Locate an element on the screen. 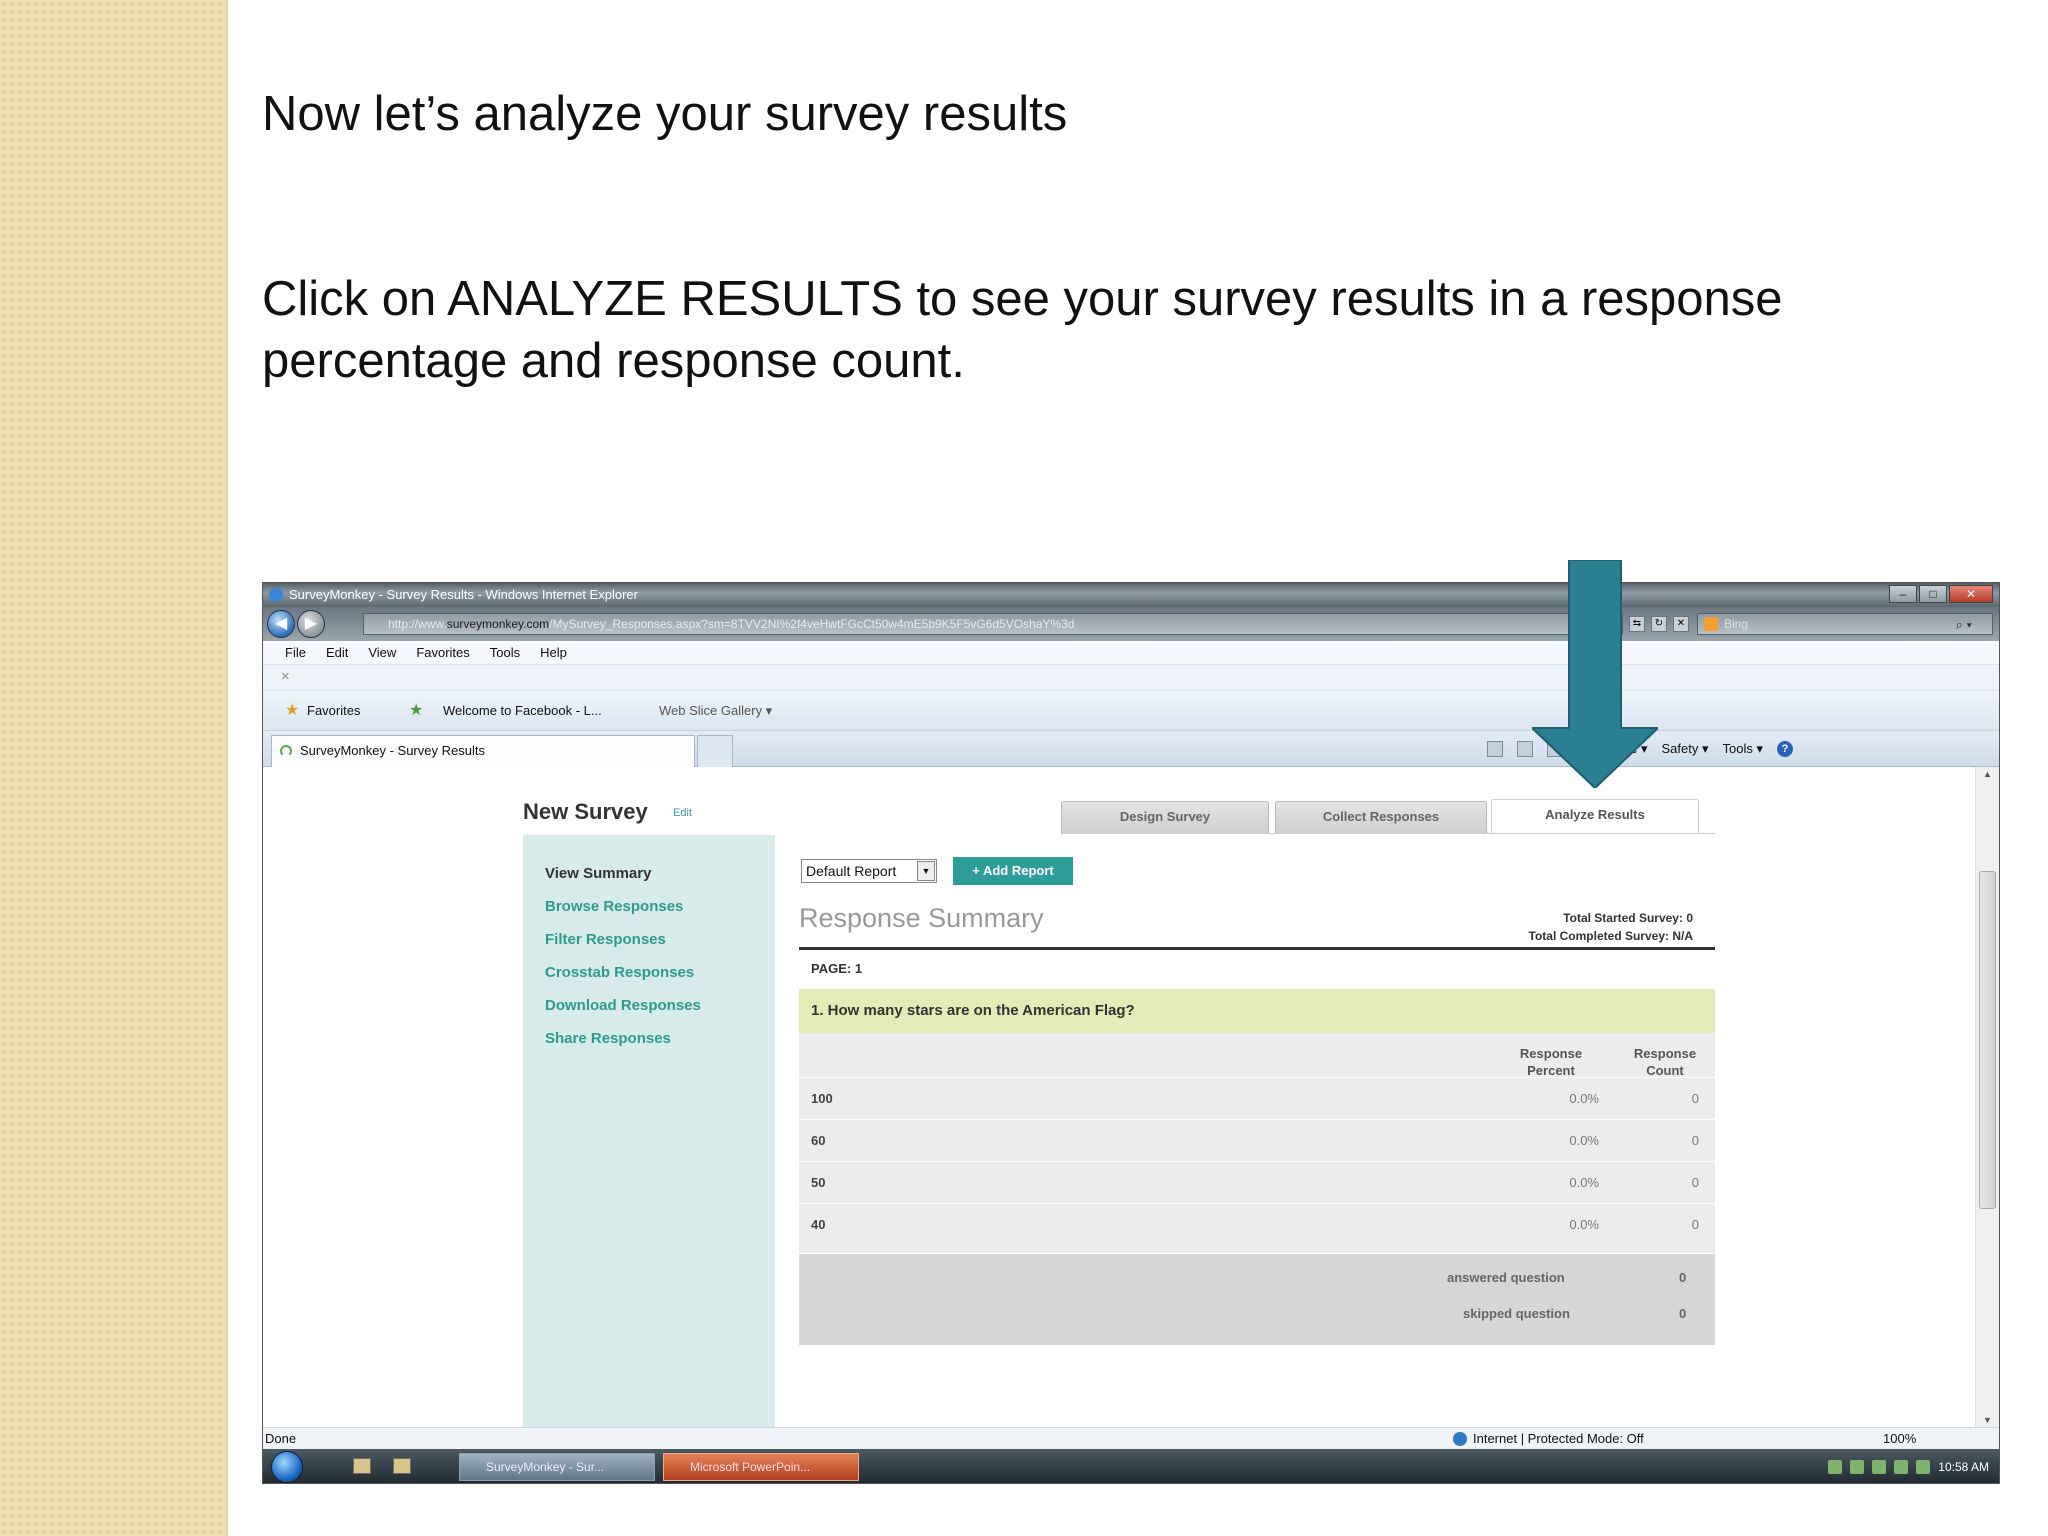  nav-share-responses: Share Responses is located at coordinates (649, 1038).